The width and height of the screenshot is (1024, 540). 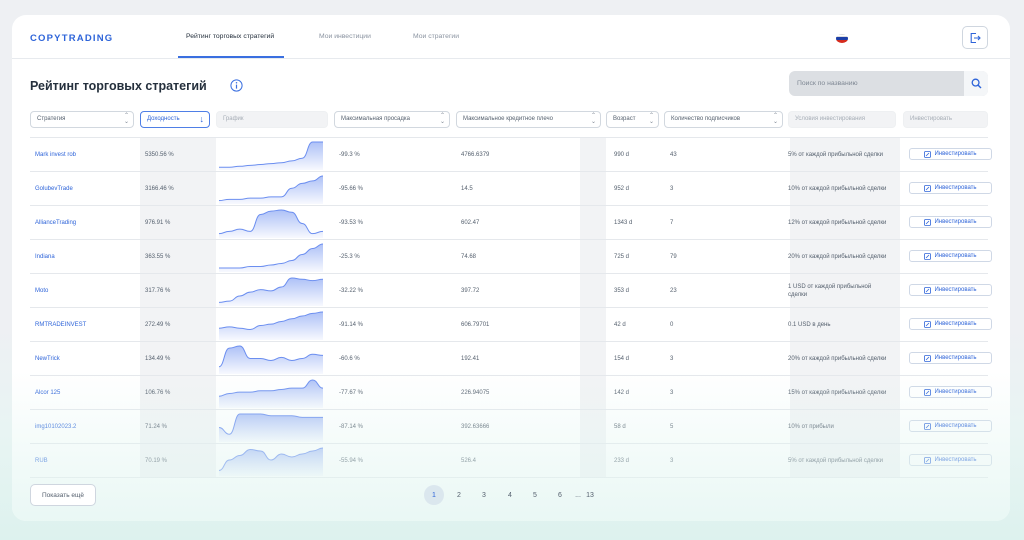 I want to click on logout-icon, so click(x=975, y=37).